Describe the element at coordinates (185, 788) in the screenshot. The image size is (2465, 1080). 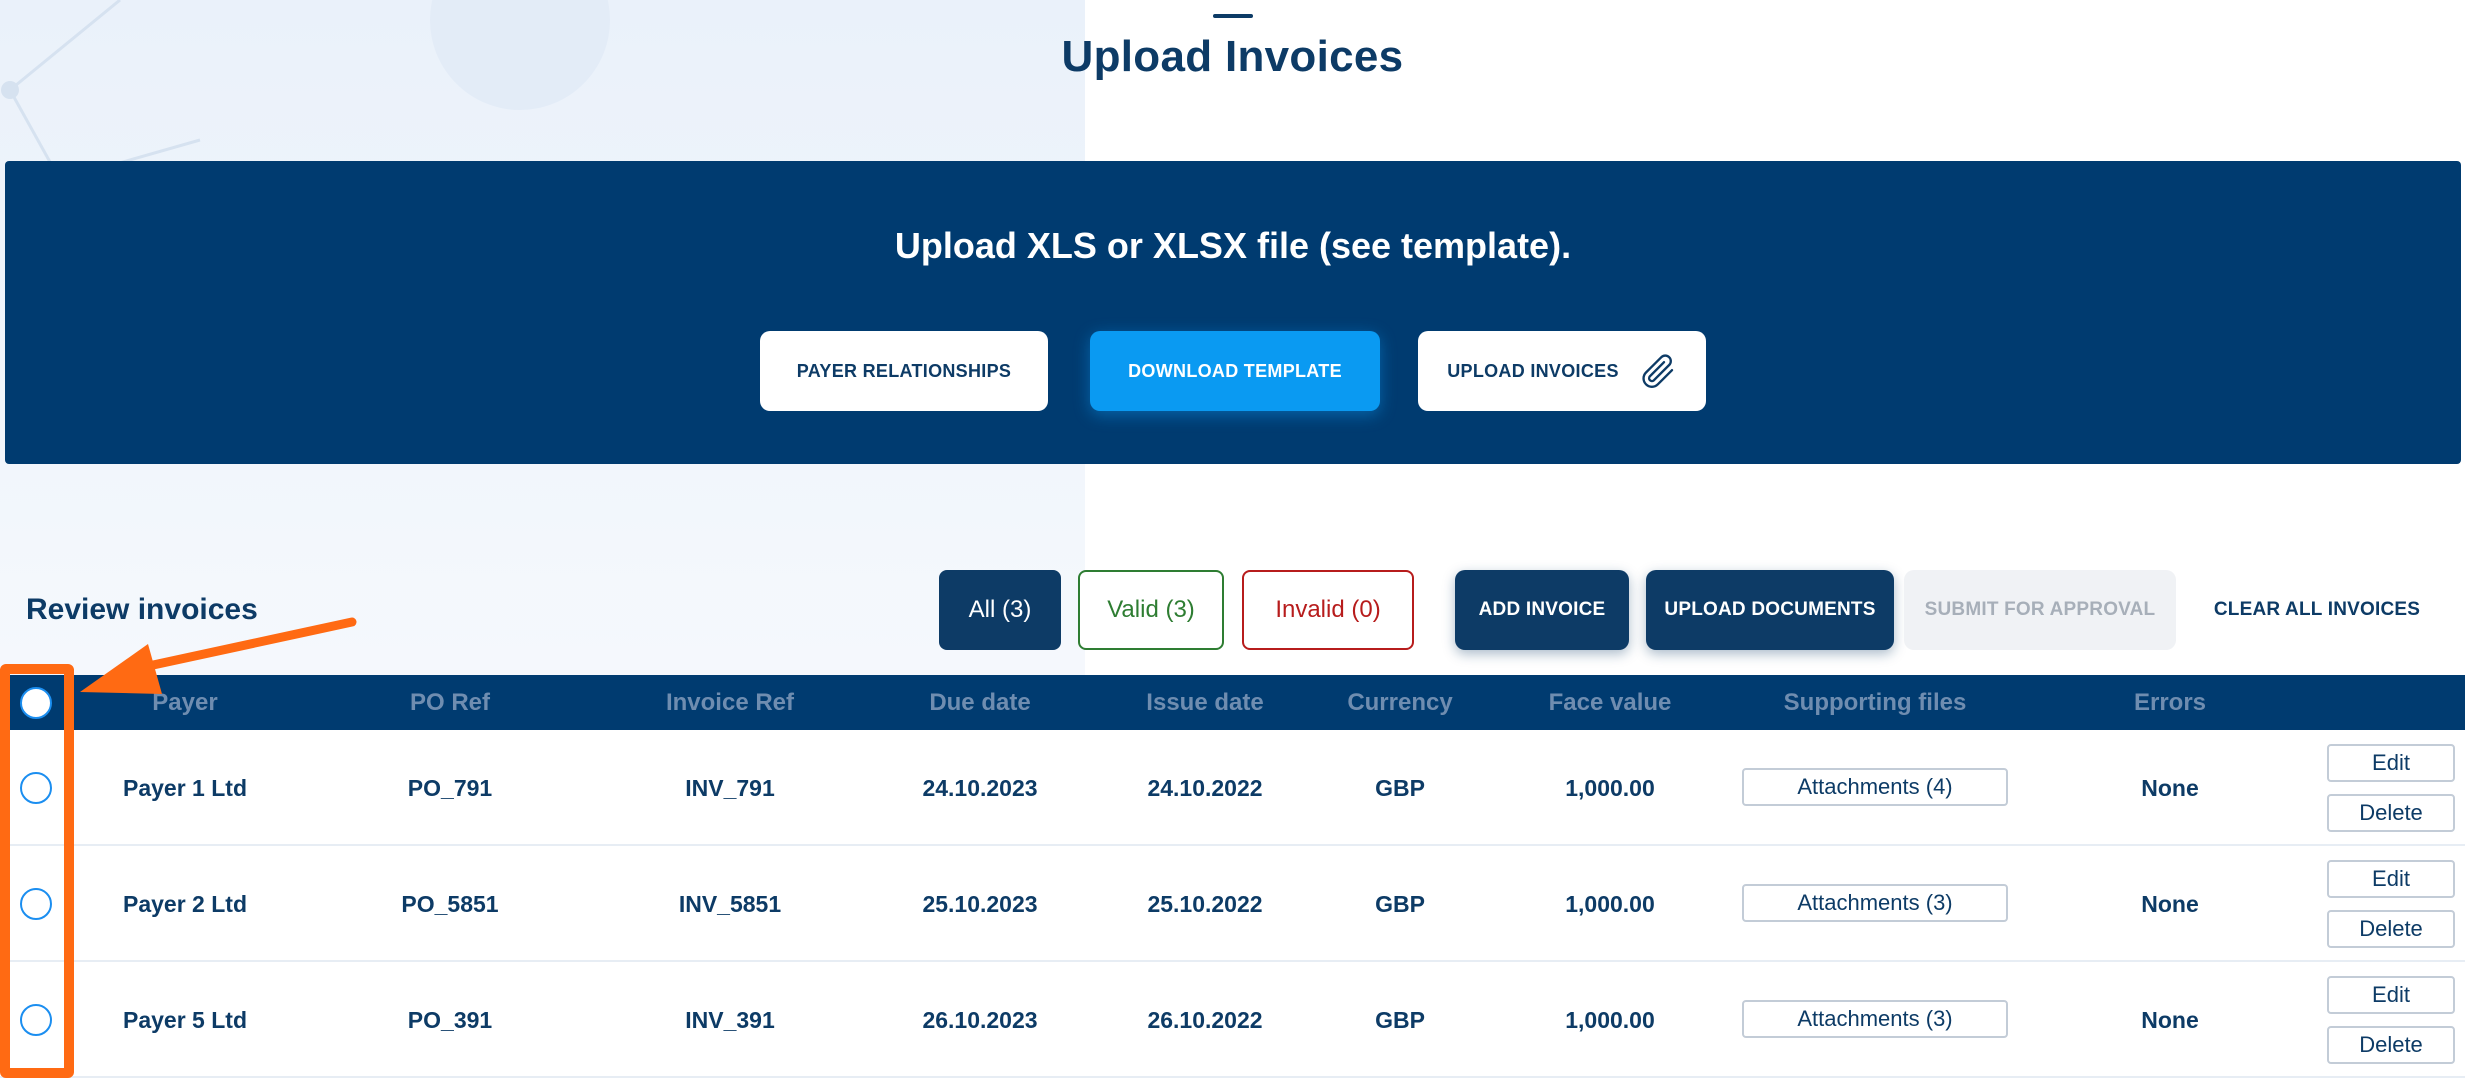
I see `cell-payer: Payer 1 Ltd` at that location.